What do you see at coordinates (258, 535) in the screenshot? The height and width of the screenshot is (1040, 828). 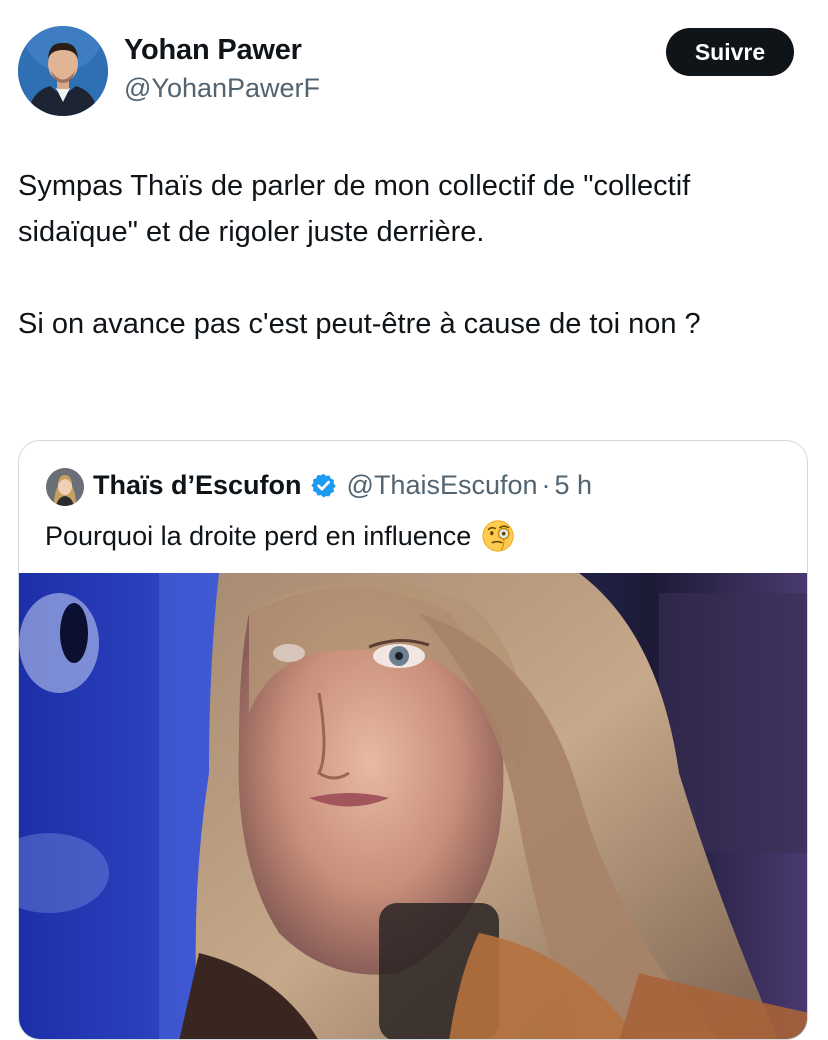 I see `quoted-tweet-text: Pourquoi la droite perd en influence` at bounding box center [258, 535].